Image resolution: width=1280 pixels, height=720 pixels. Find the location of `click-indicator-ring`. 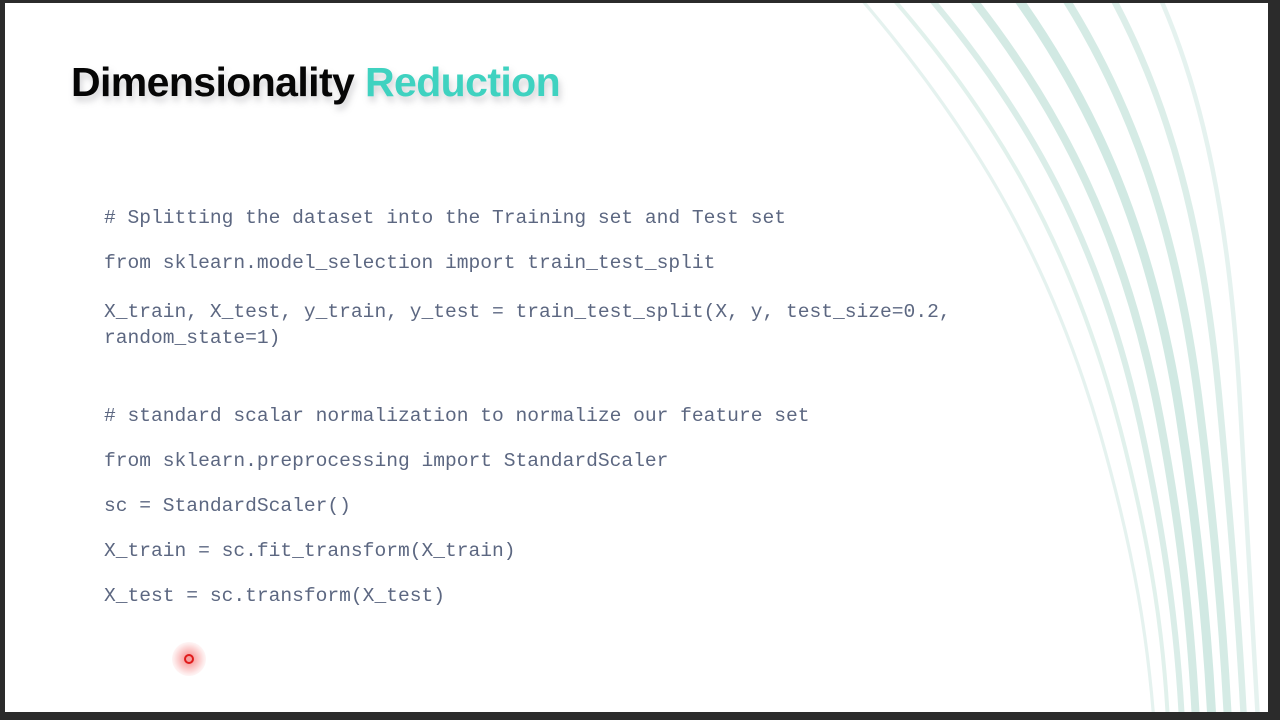

click-indicator-ring is located at coordinates (189, 659).